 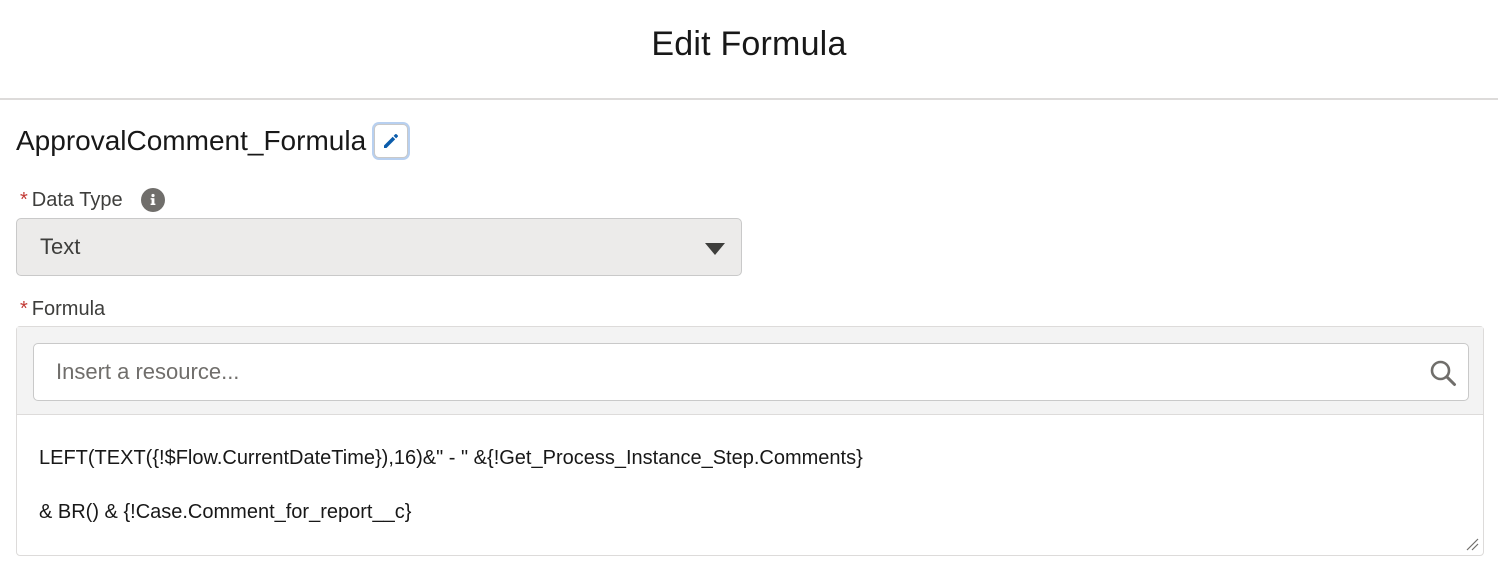 I want to click on data-type-selected-value: Text, so click(x=60, y=246).